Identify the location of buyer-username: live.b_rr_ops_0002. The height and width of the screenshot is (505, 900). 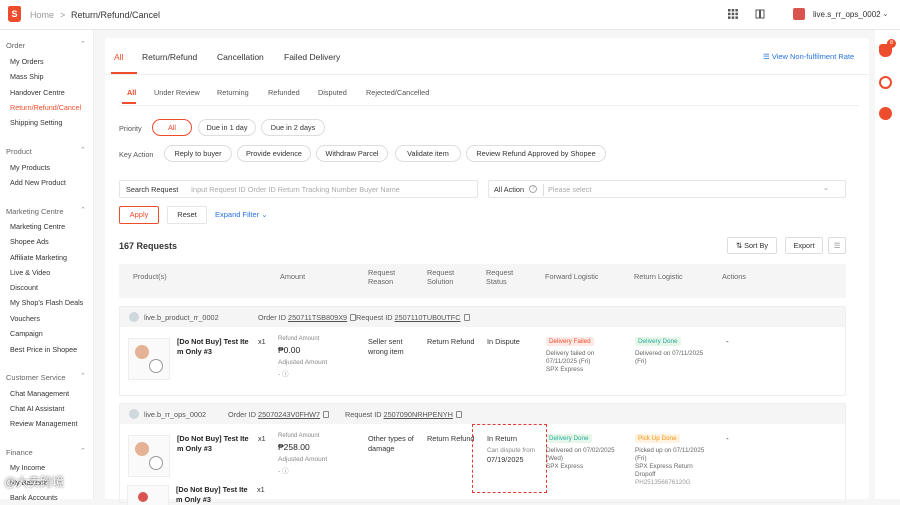
(175, 414).